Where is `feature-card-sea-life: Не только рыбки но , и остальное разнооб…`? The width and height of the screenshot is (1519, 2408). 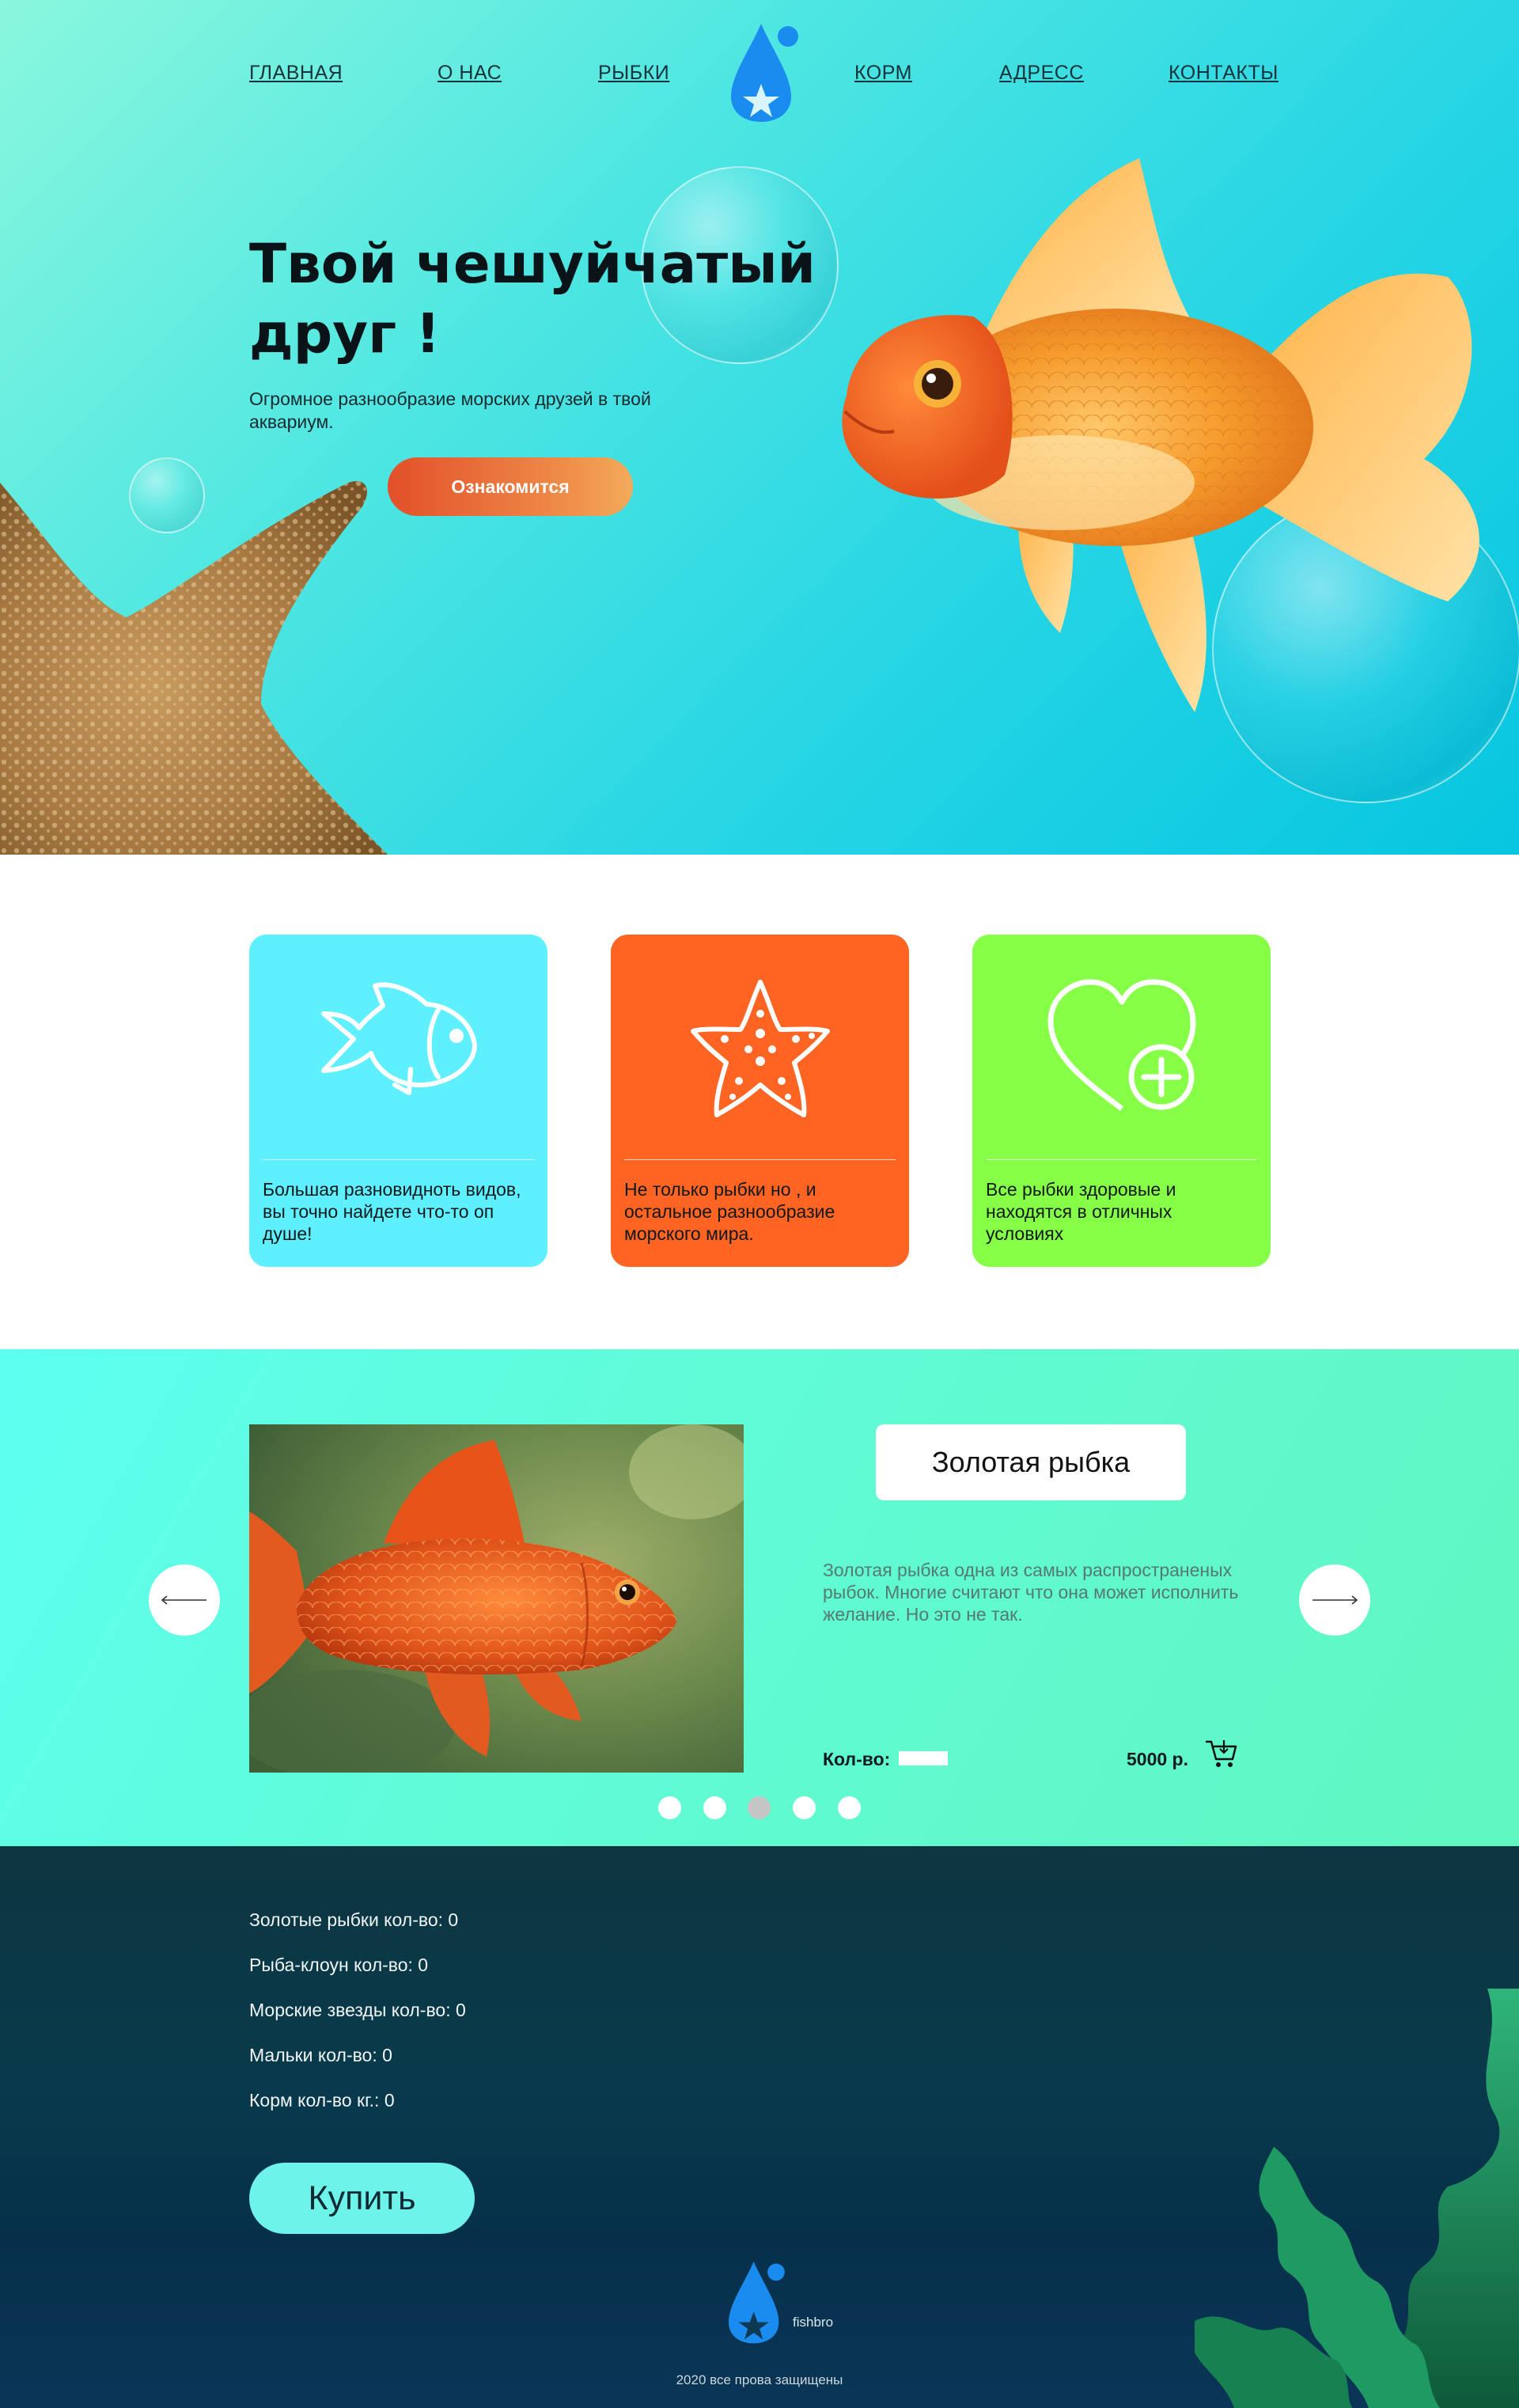 feature-card-sea-life: Не только рыбки но , и остальное разнооб… is located at coordinates (760, 1101).